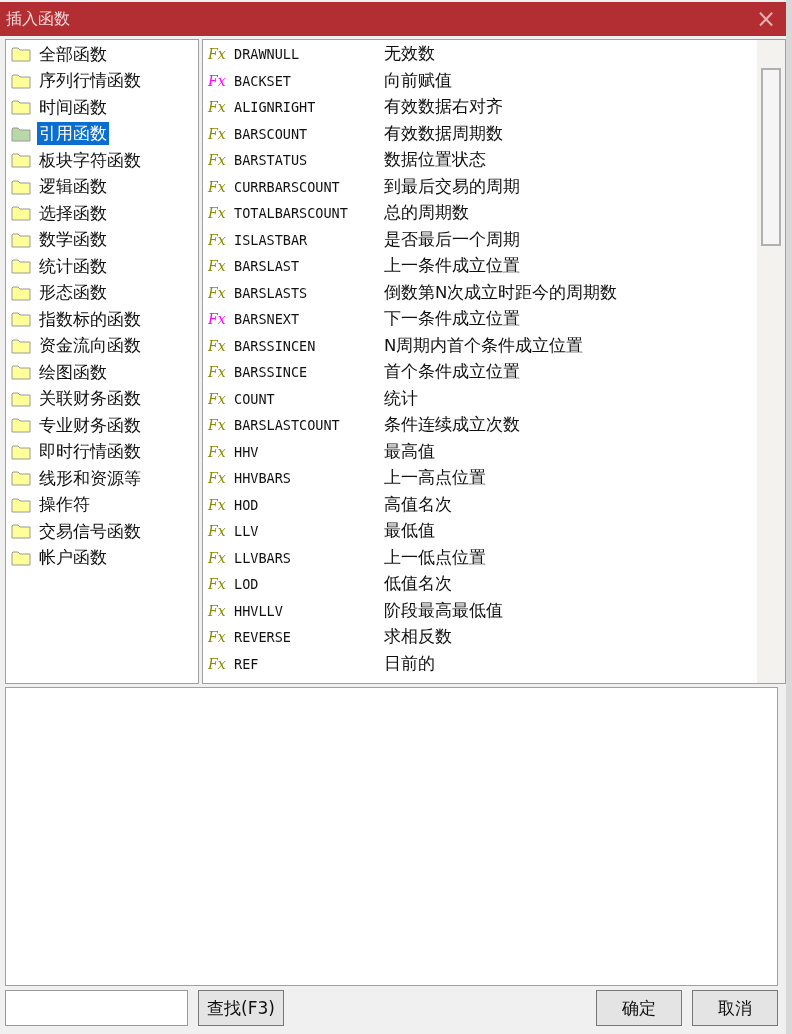  What do you see at coordinates (309, 451) in the screenshot?
I see `function-name: HHV` at bounding box center [309, 451].